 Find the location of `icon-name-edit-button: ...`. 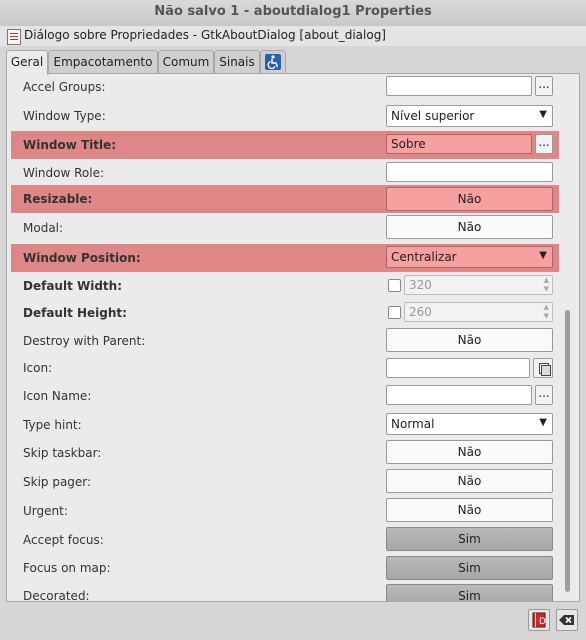

icon-name-edit-button: ... is located at coordinates (544, 395).